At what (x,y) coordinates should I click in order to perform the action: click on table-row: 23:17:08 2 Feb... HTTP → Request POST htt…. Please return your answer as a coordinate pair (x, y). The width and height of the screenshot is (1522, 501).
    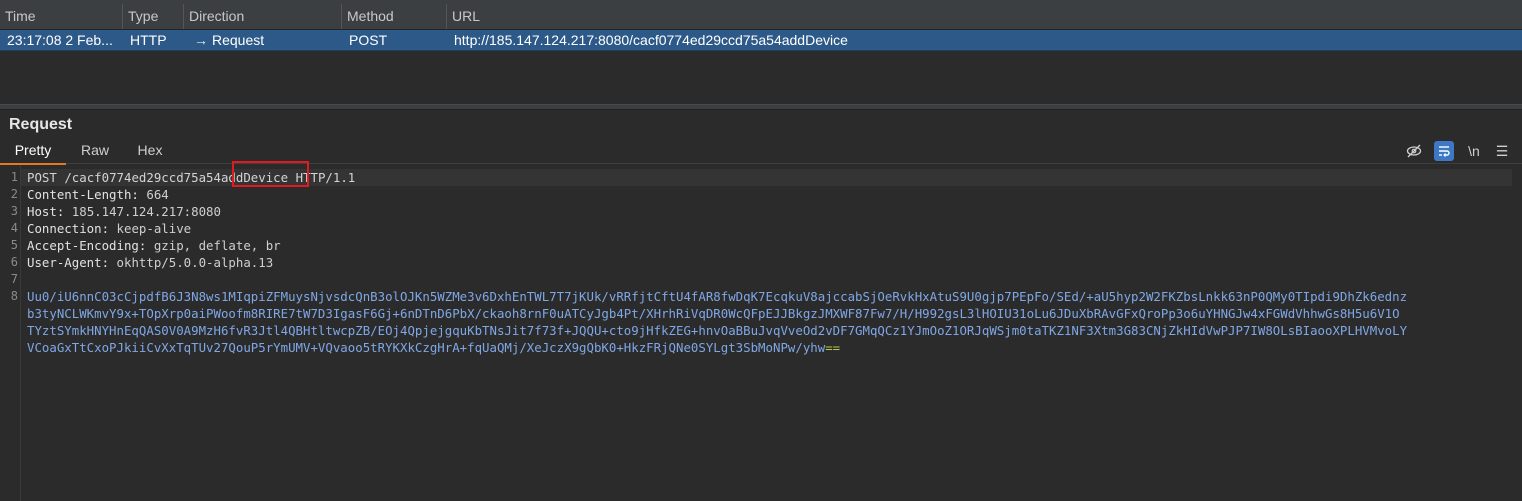
    Looking at the image, I should click on (761, 40).